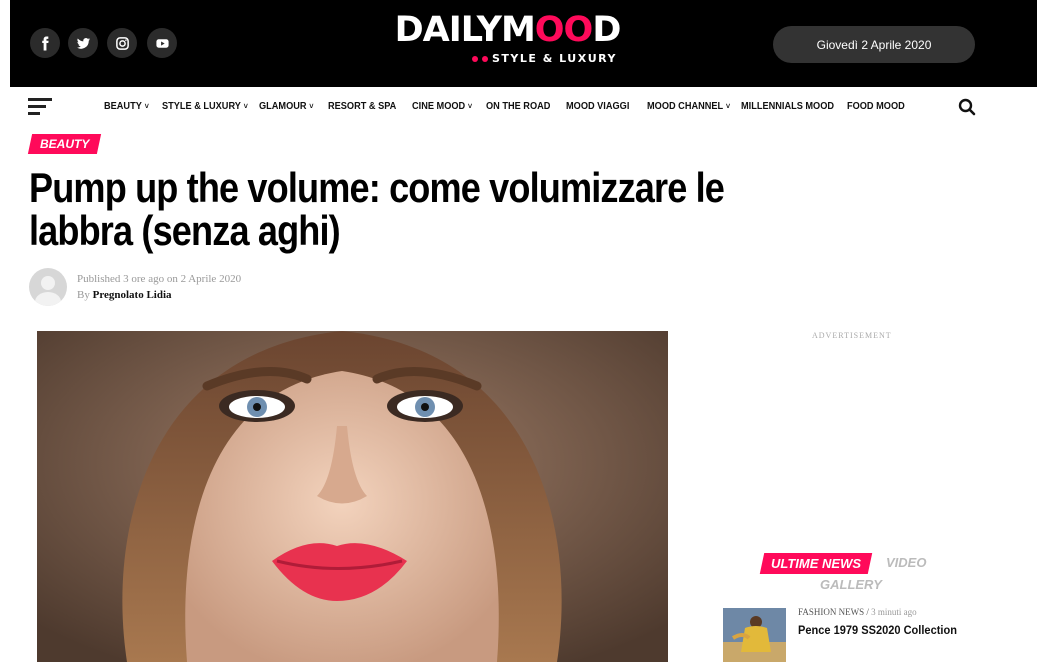 Image resolution: width=1037 pixels, height=662 pixels. Describe the element at coordinates (877, 630) in the screenshot. I see `news-title-link: Pence 1979 SS2020 Collection` at that location.